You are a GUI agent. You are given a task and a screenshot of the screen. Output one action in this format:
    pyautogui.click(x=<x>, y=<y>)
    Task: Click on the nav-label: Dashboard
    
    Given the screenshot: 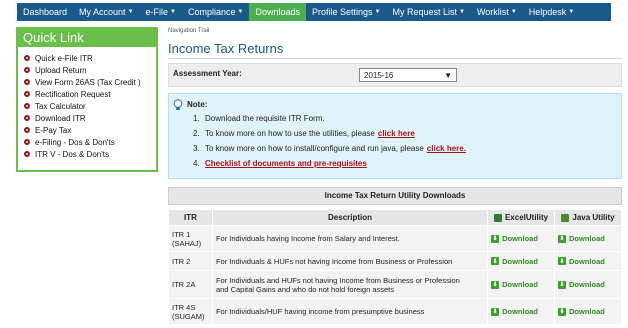 What is the action you would take?
    pyautogui.click(x=45, y=12)
    